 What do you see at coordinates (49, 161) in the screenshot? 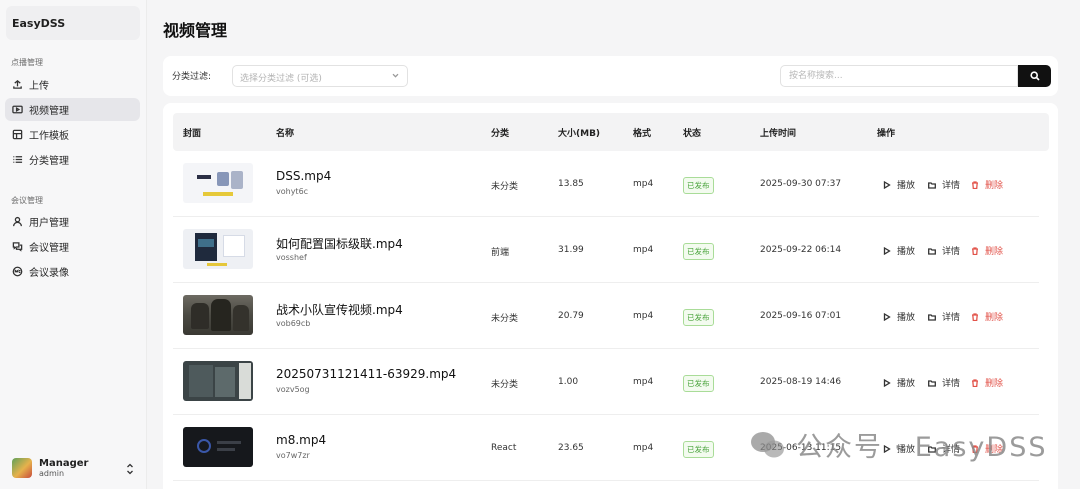
I see `sidebar-item-label: 分类管理` at bounding box center [49, 161].